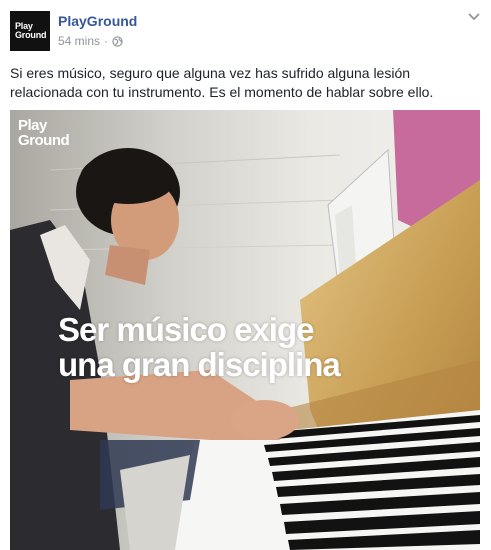  I want to click on video-caption: Ser músico exige una gran disciplina, so click(199, 347).